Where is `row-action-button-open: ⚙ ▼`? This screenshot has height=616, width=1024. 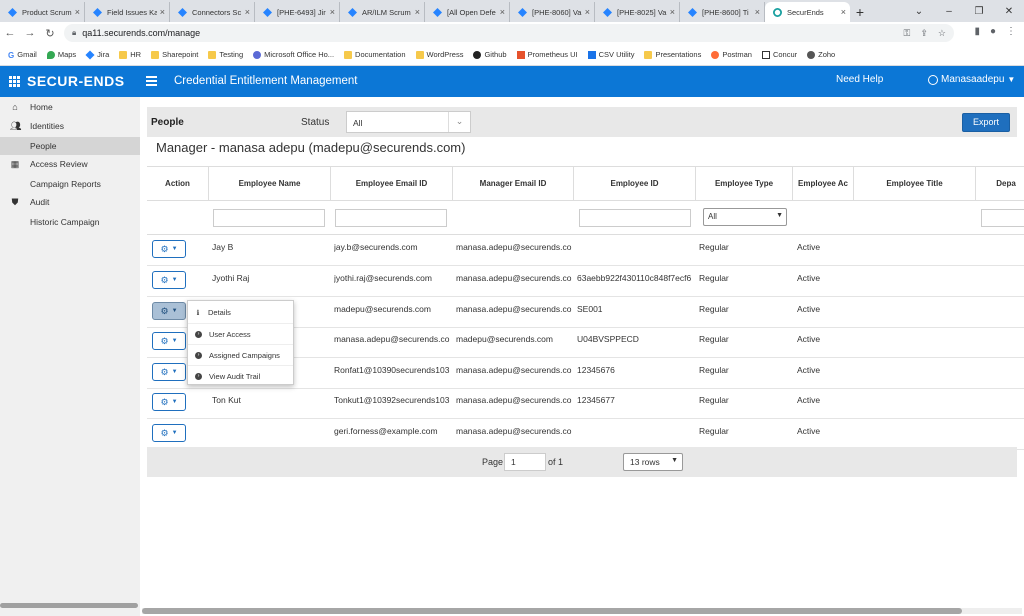
row-action-button-open: ⚙ ▼ is located at coordinates (169, 311).